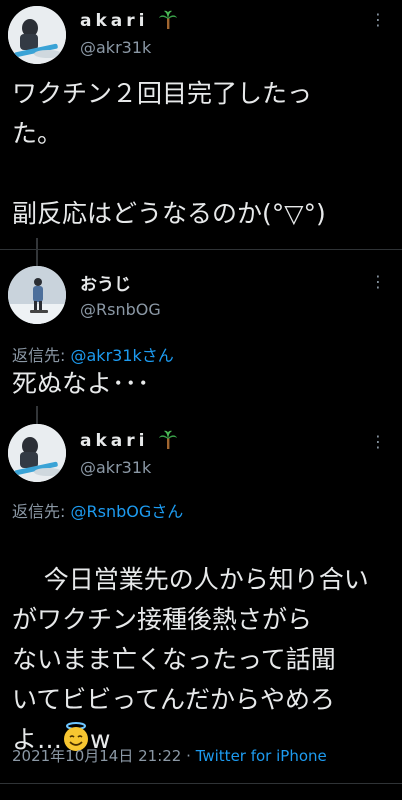 Image resolution: width=402 pixels, height=800 pixels. What do you see at coordinates (122, 355) in the screenshot?
I see `reply-to-link: @akr31kさん` at bounding box center [122, 355].